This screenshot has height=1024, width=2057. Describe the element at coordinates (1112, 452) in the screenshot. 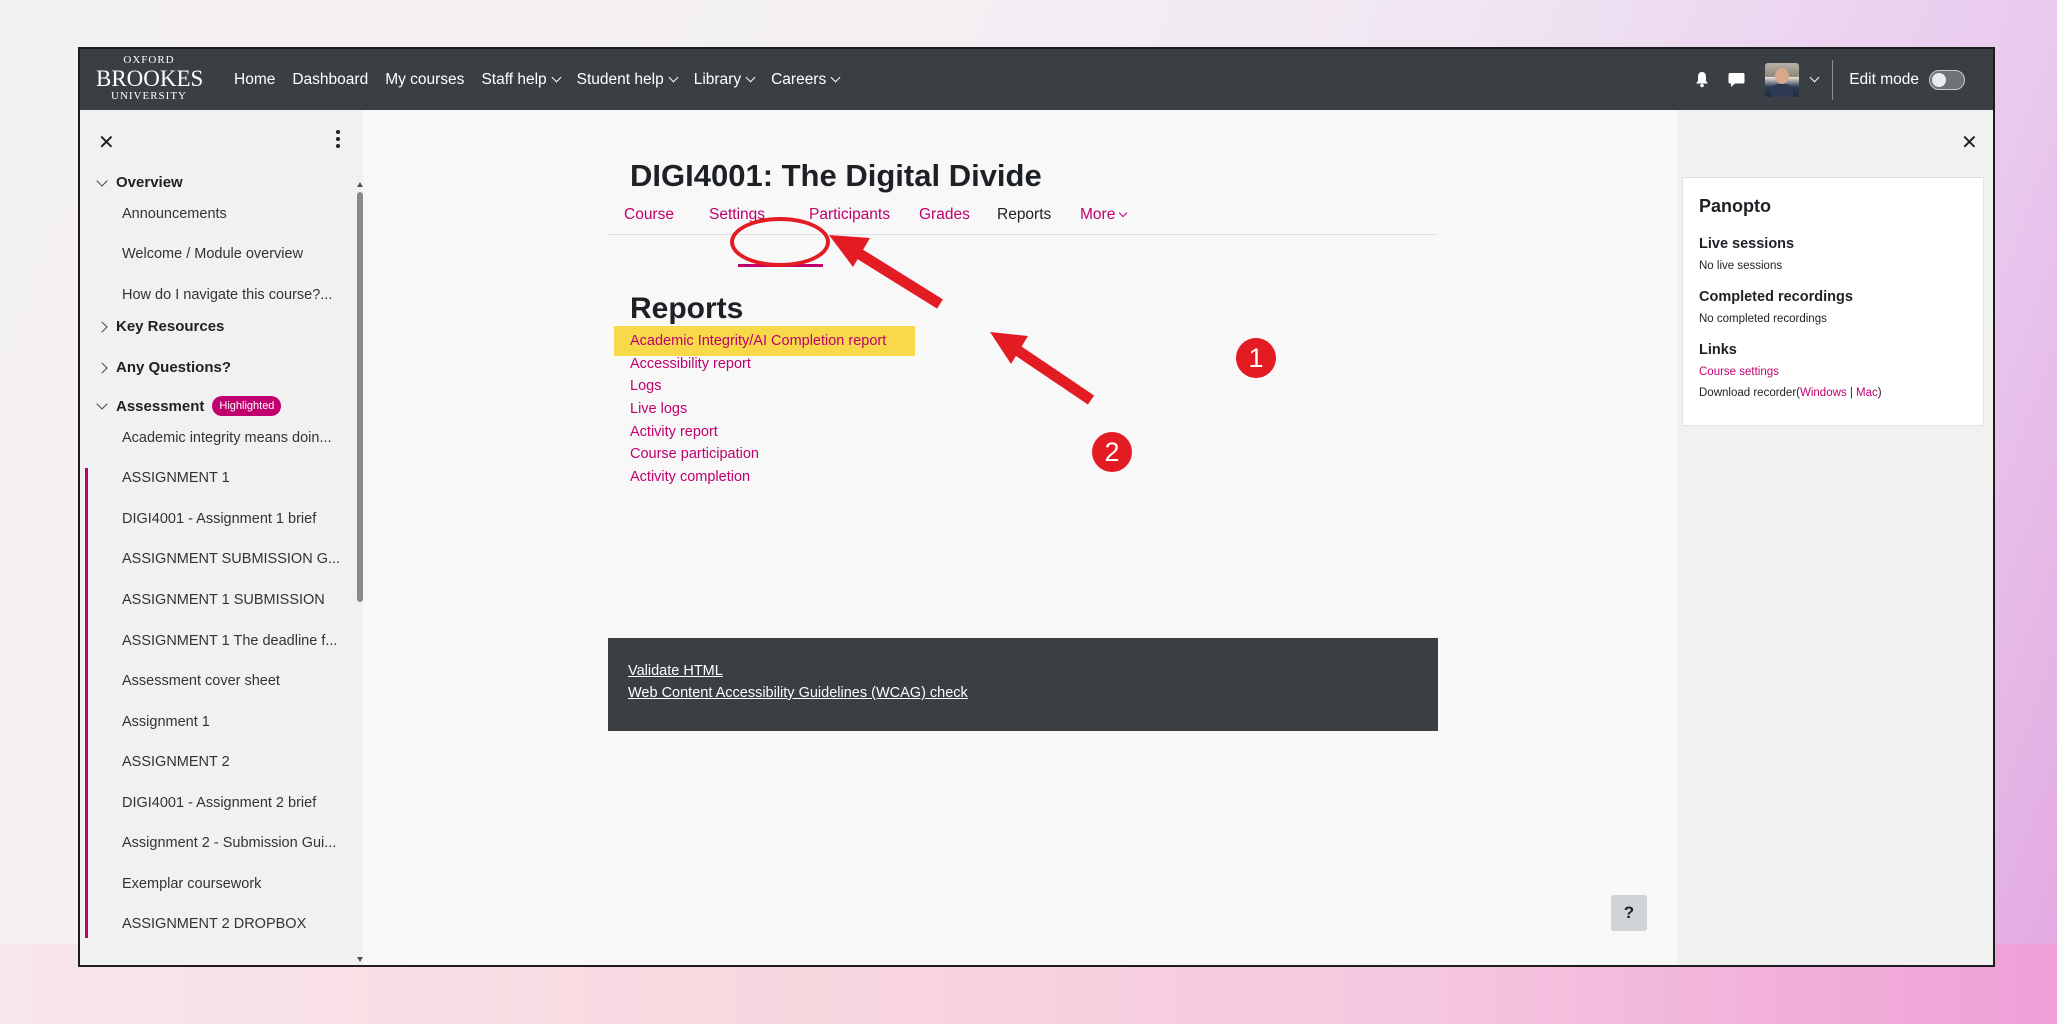

I see `annotation-marker-2: 2` at that location.